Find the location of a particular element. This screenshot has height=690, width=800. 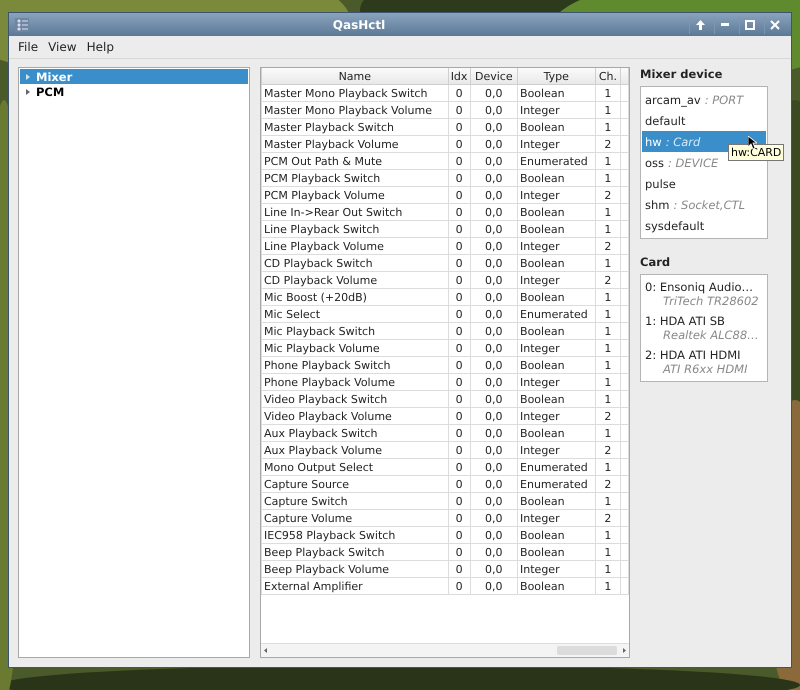

window-title: QasHctl is located at coordinates (359, 25).